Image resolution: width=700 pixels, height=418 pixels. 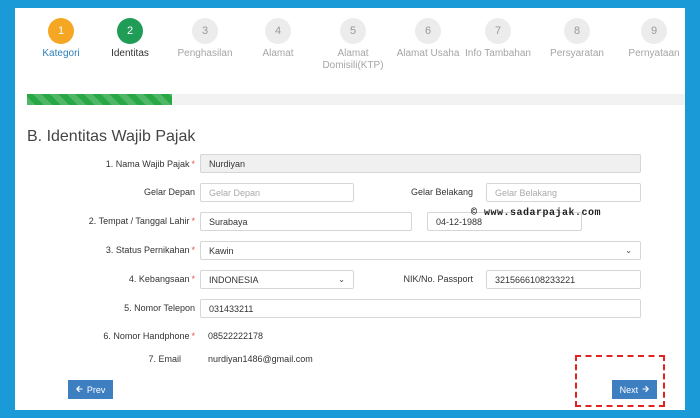 I want to click on nik-input, so click(x=563, y=279).